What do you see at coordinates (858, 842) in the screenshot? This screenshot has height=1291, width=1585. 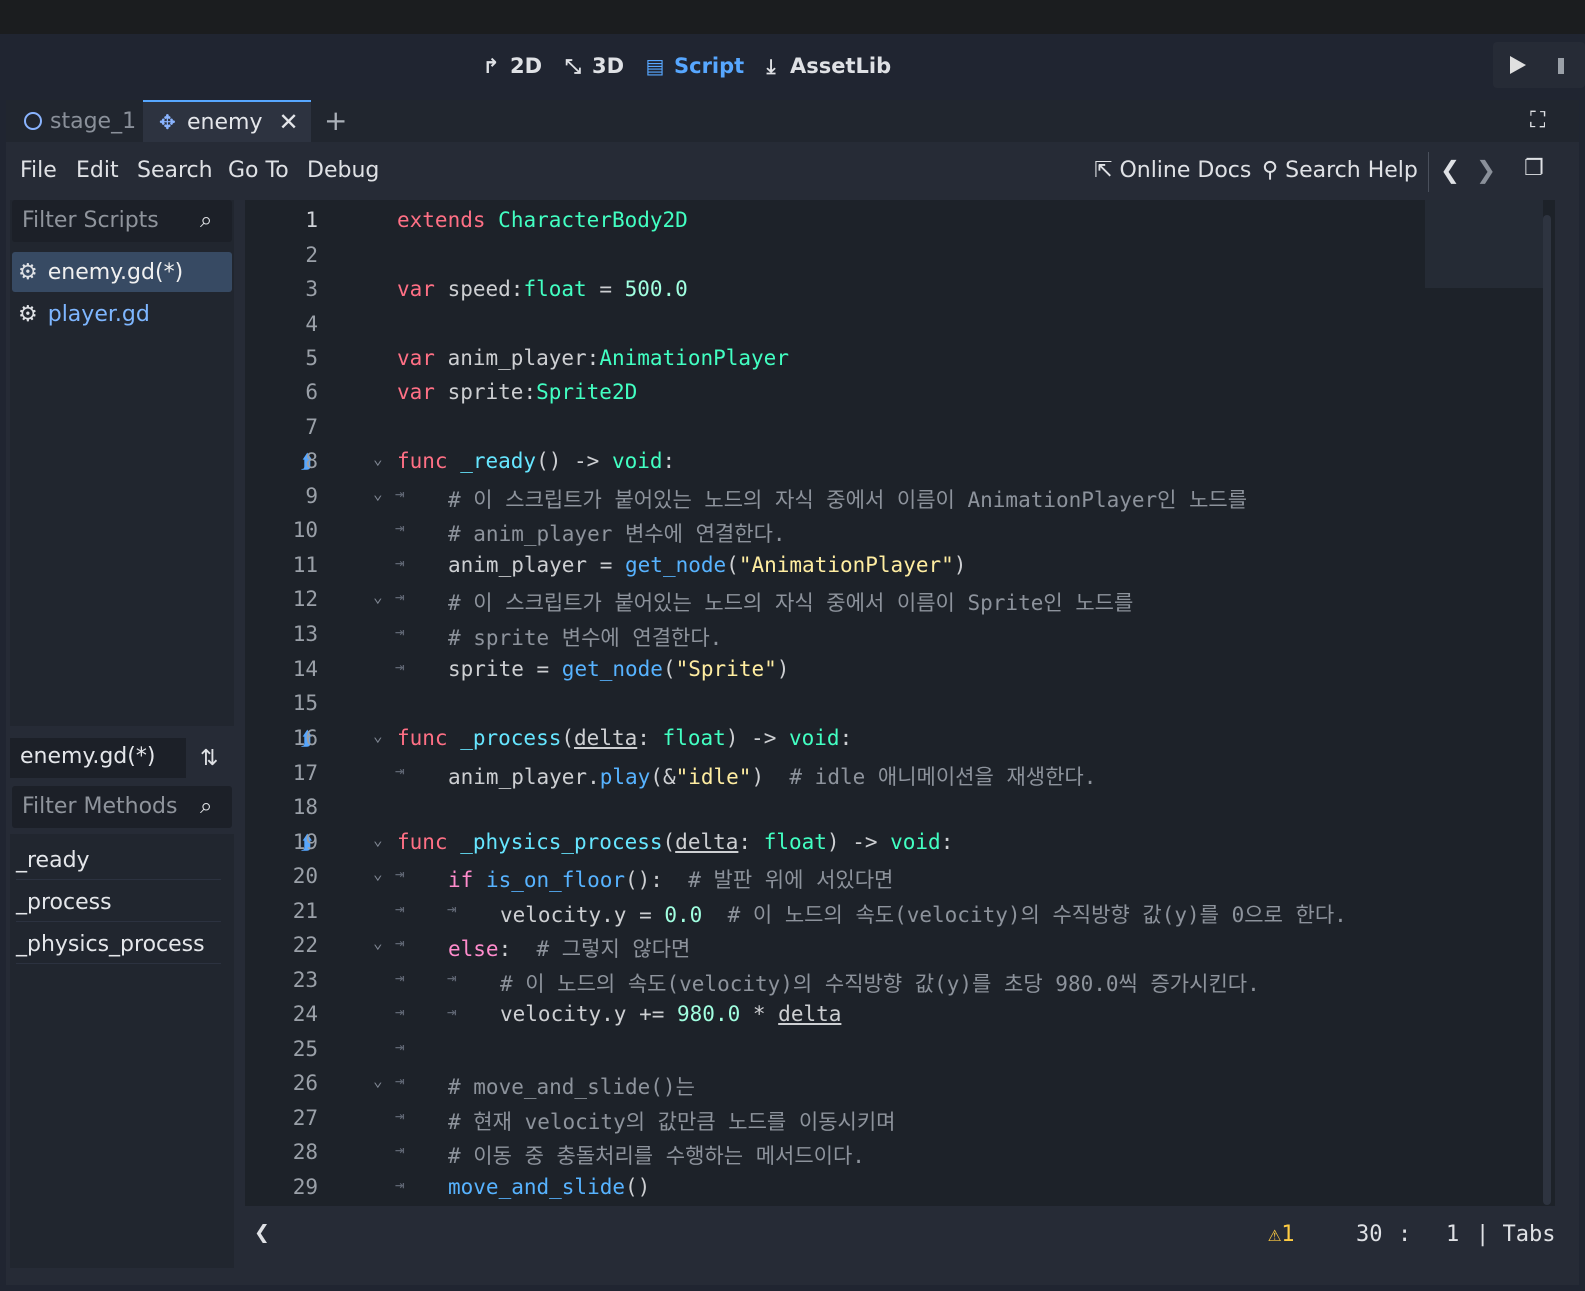 I see `code-token: ) ->` at bounding box center [858, 842].